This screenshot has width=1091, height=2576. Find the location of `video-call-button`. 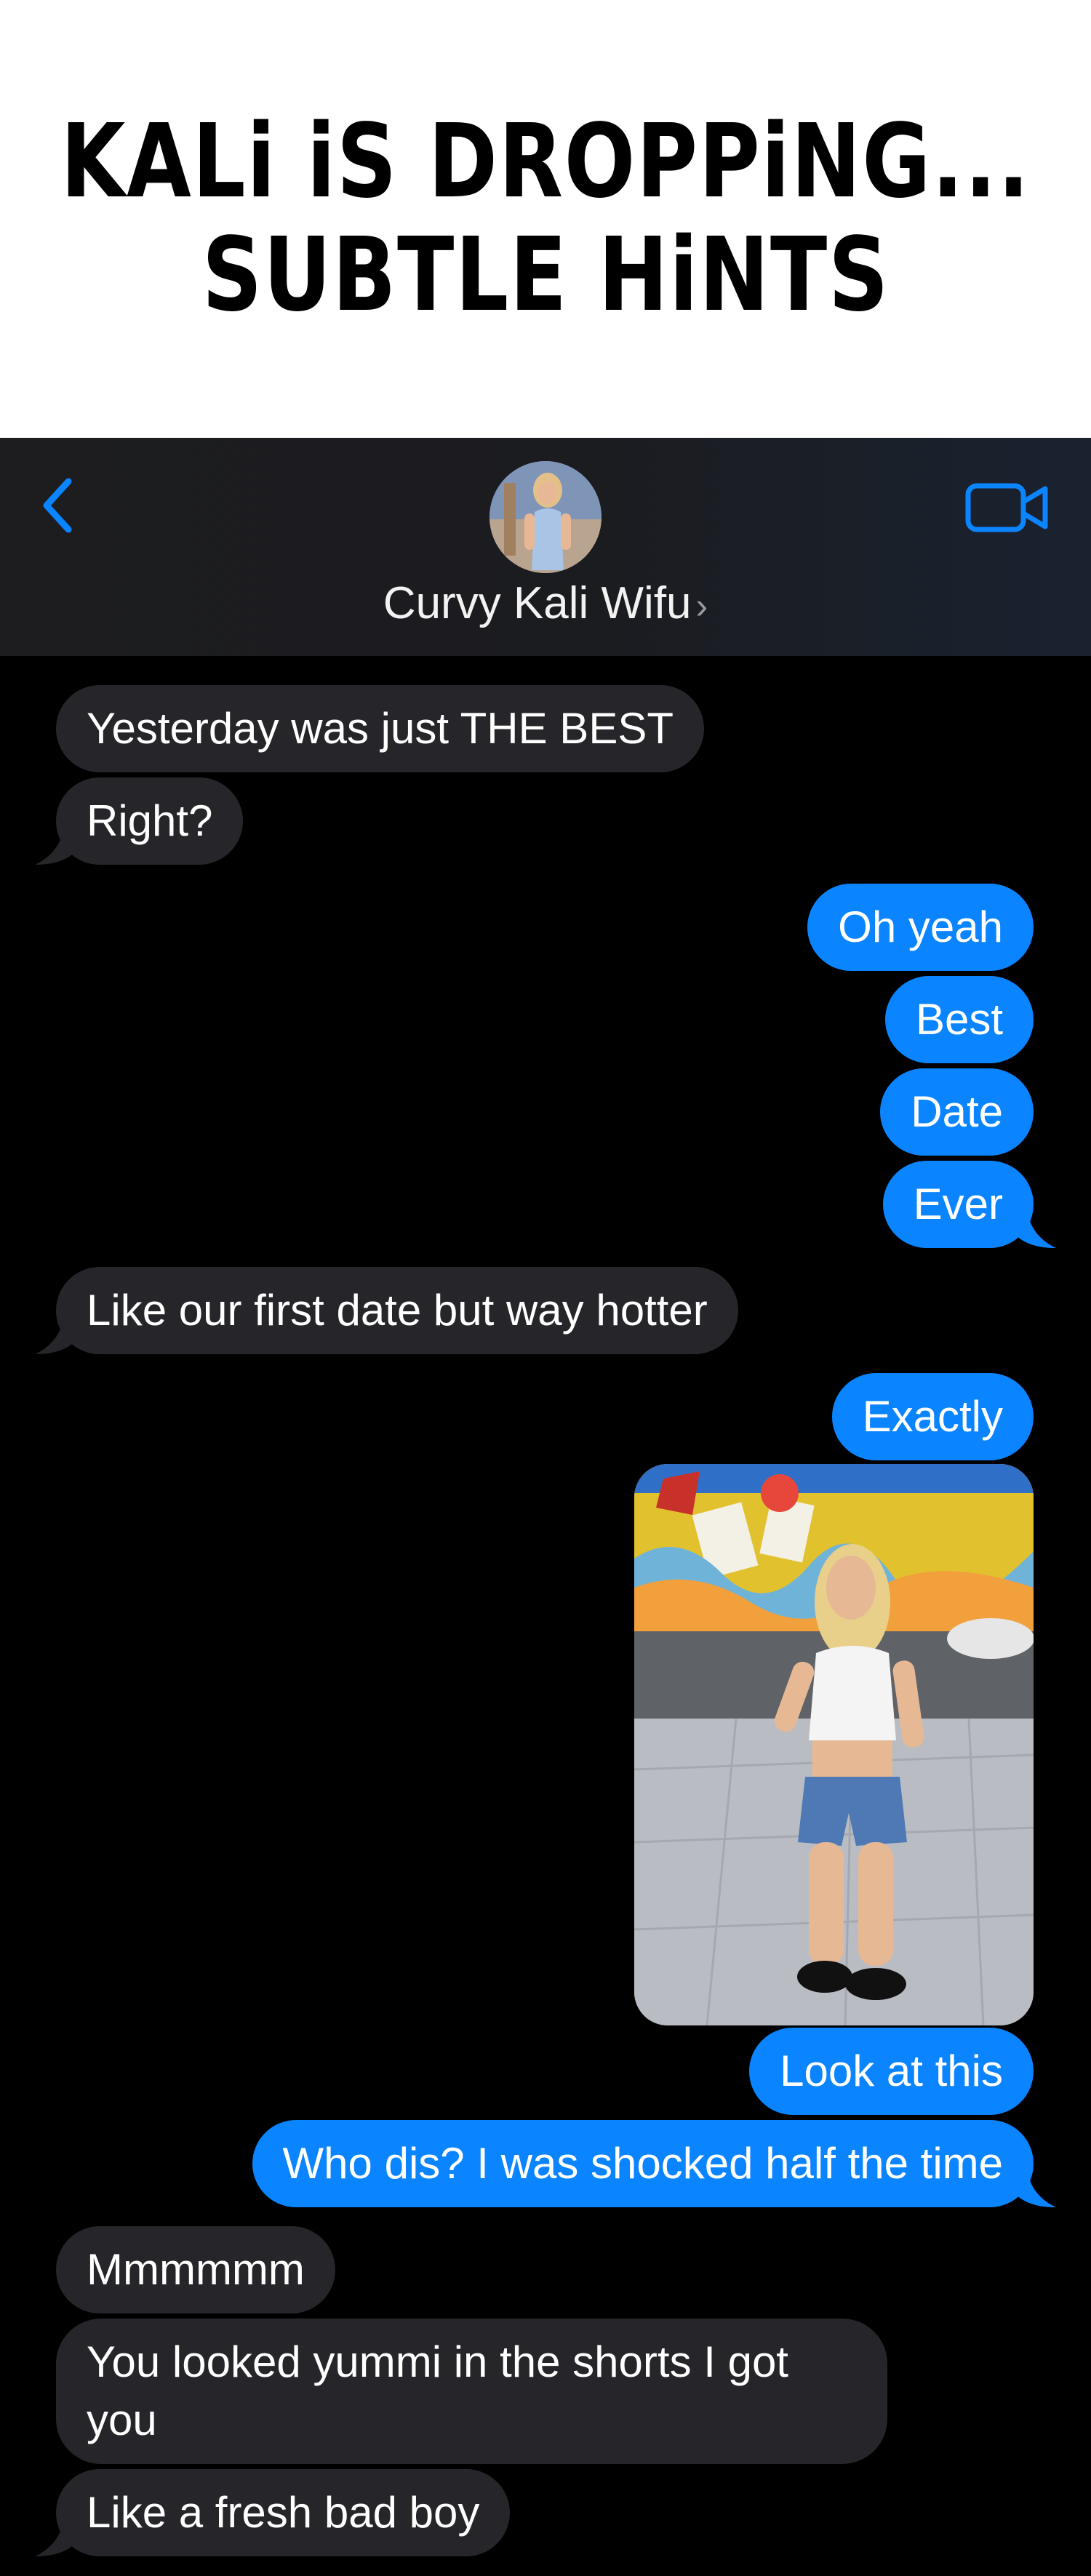

video-call-button is located at coordinates (1007, 508).